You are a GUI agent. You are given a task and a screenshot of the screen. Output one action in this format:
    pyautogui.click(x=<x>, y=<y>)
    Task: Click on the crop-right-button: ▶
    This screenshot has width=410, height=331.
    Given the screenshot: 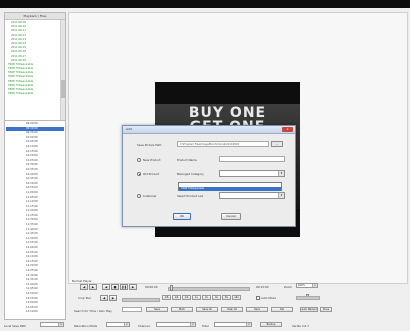 What is the action you would take?
    pyautogui.click(x=113, y=298)
    